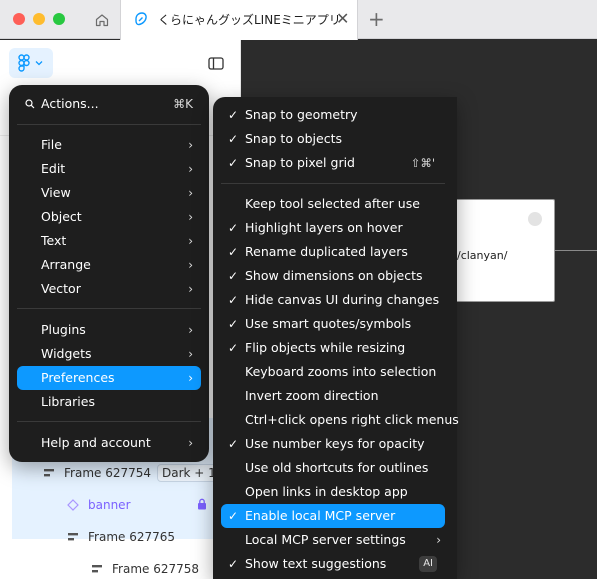 The width and height of the screenshot is (597, 579). I want to click on chevron-down-icon, so click(39, 63).